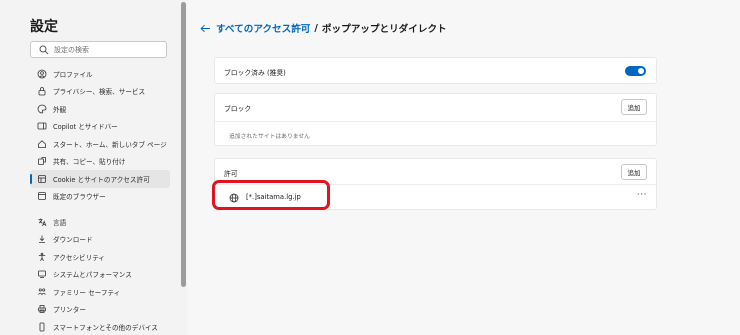  I want to click on block-section-title: ブロック, so click(238, 109).